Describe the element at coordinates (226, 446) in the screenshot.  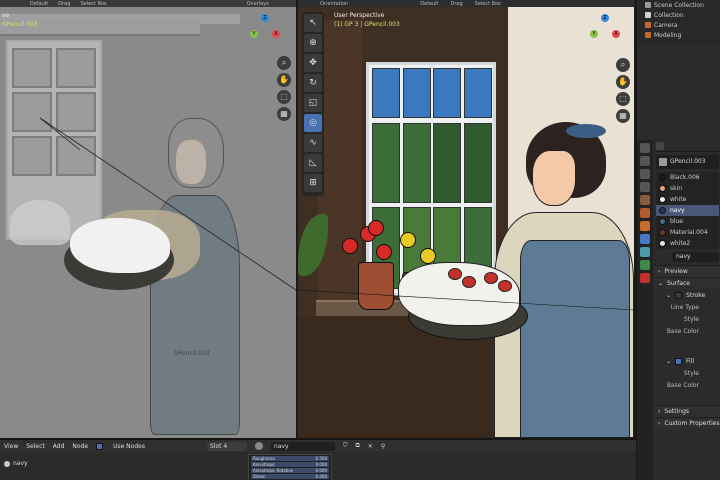
I see `slot-dropdown: Slot 4` at that location.